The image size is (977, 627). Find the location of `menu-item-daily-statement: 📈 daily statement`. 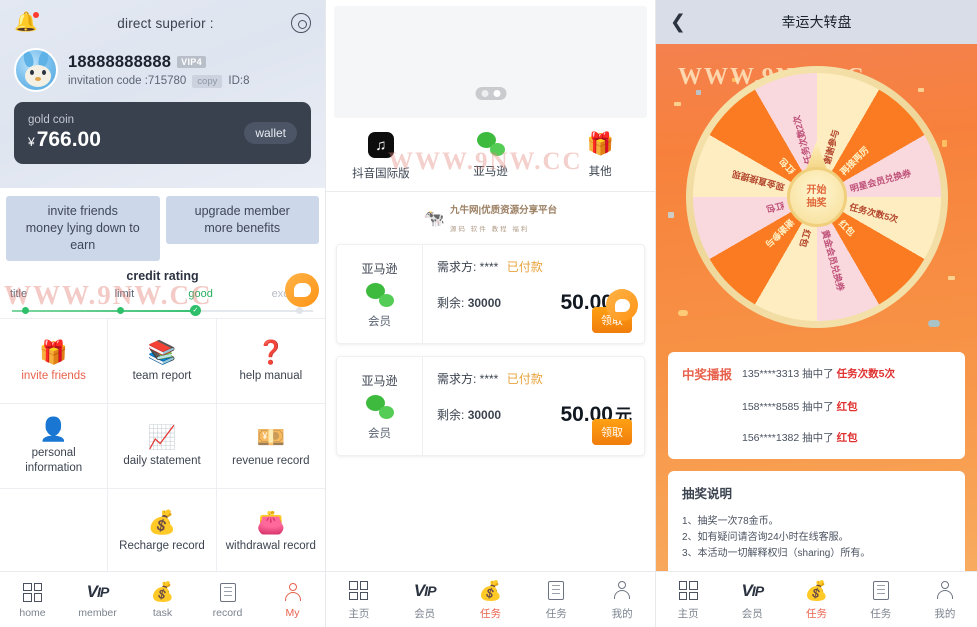

menu-item-daily-statement: 📈 daily statement is located at coordinates (162, 446).